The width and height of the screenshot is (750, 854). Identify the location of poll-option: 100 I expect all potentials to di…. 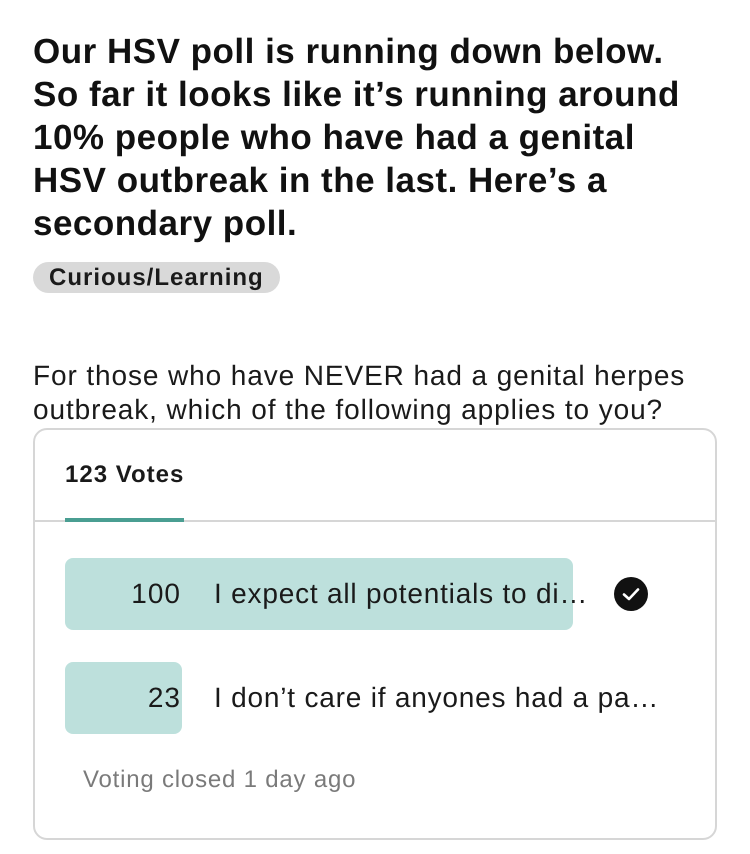
(377, 594).